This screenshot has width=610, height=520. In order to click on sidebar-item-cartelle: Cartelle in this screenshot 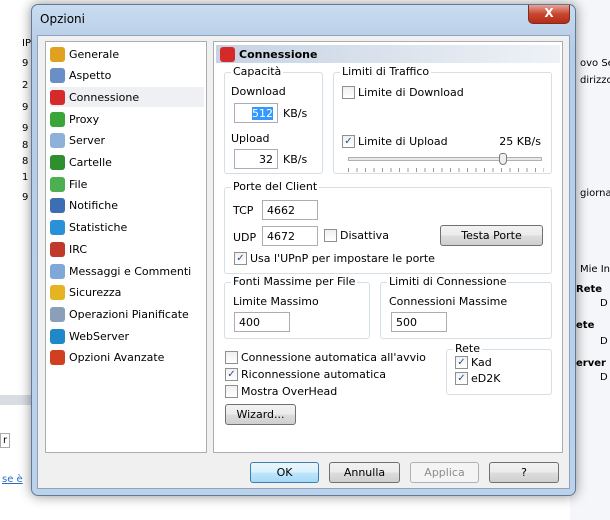, I will do `click(127, 163)`.